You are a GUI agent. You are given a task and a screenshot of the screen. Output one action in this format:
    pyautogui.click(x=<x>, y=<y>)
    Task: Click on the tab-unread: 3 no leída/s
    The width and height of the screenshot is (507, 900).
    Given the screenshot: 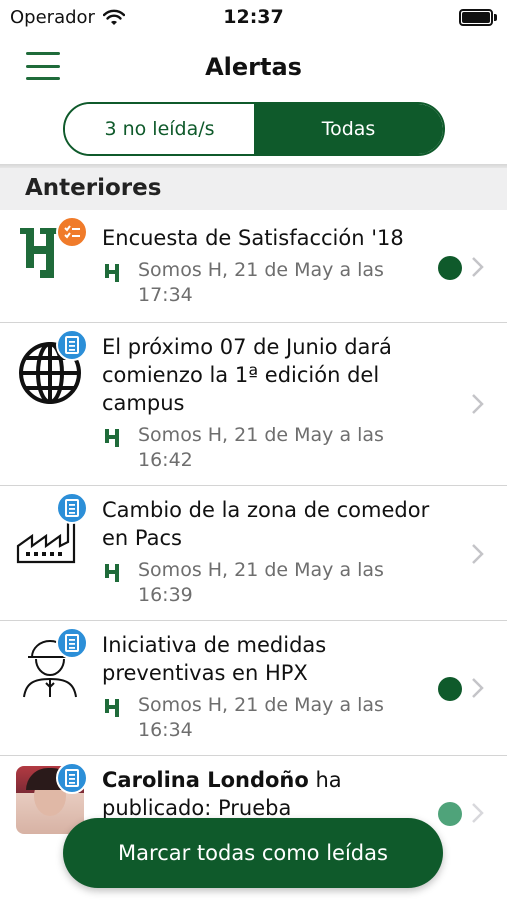 What is the action you would take?
    pyautogui.click(x=159, y=129)
    